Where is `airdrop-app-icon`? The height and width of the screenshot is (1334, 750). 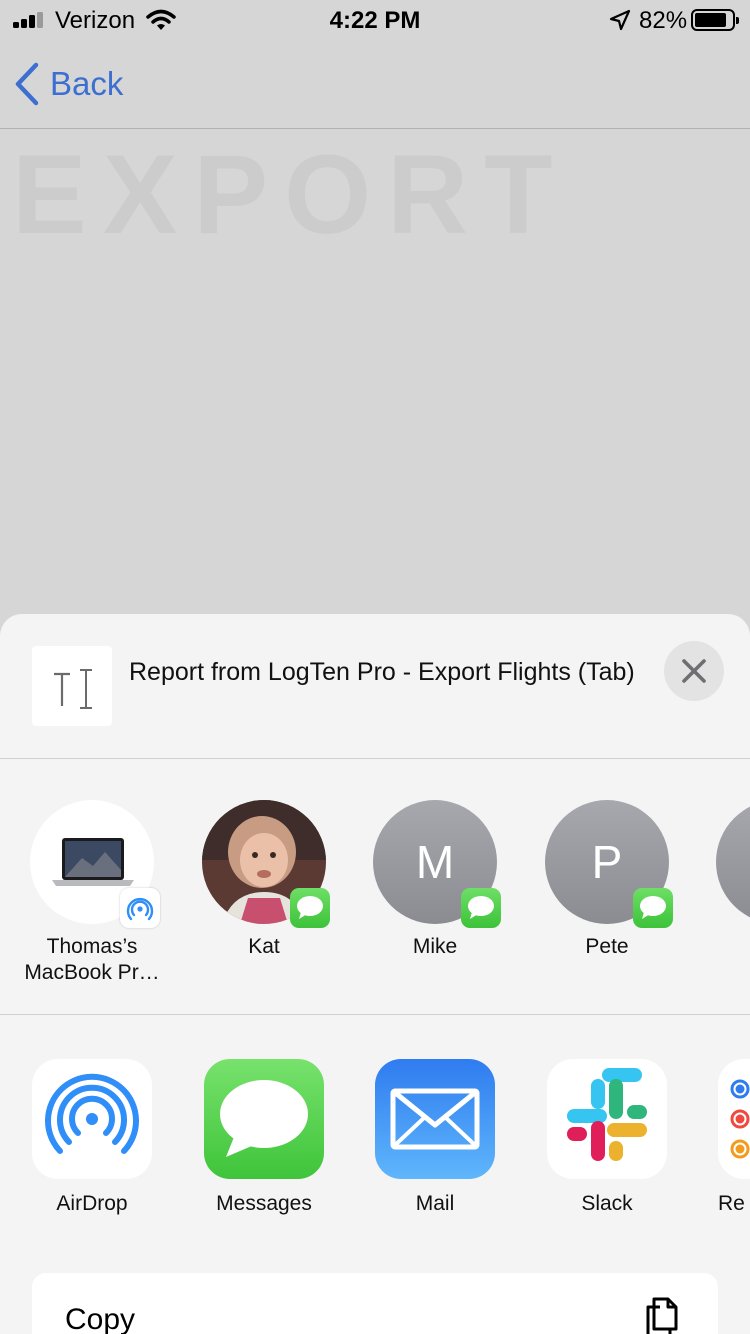
airdrop-app-icon is located at coordinates (92, 1119).